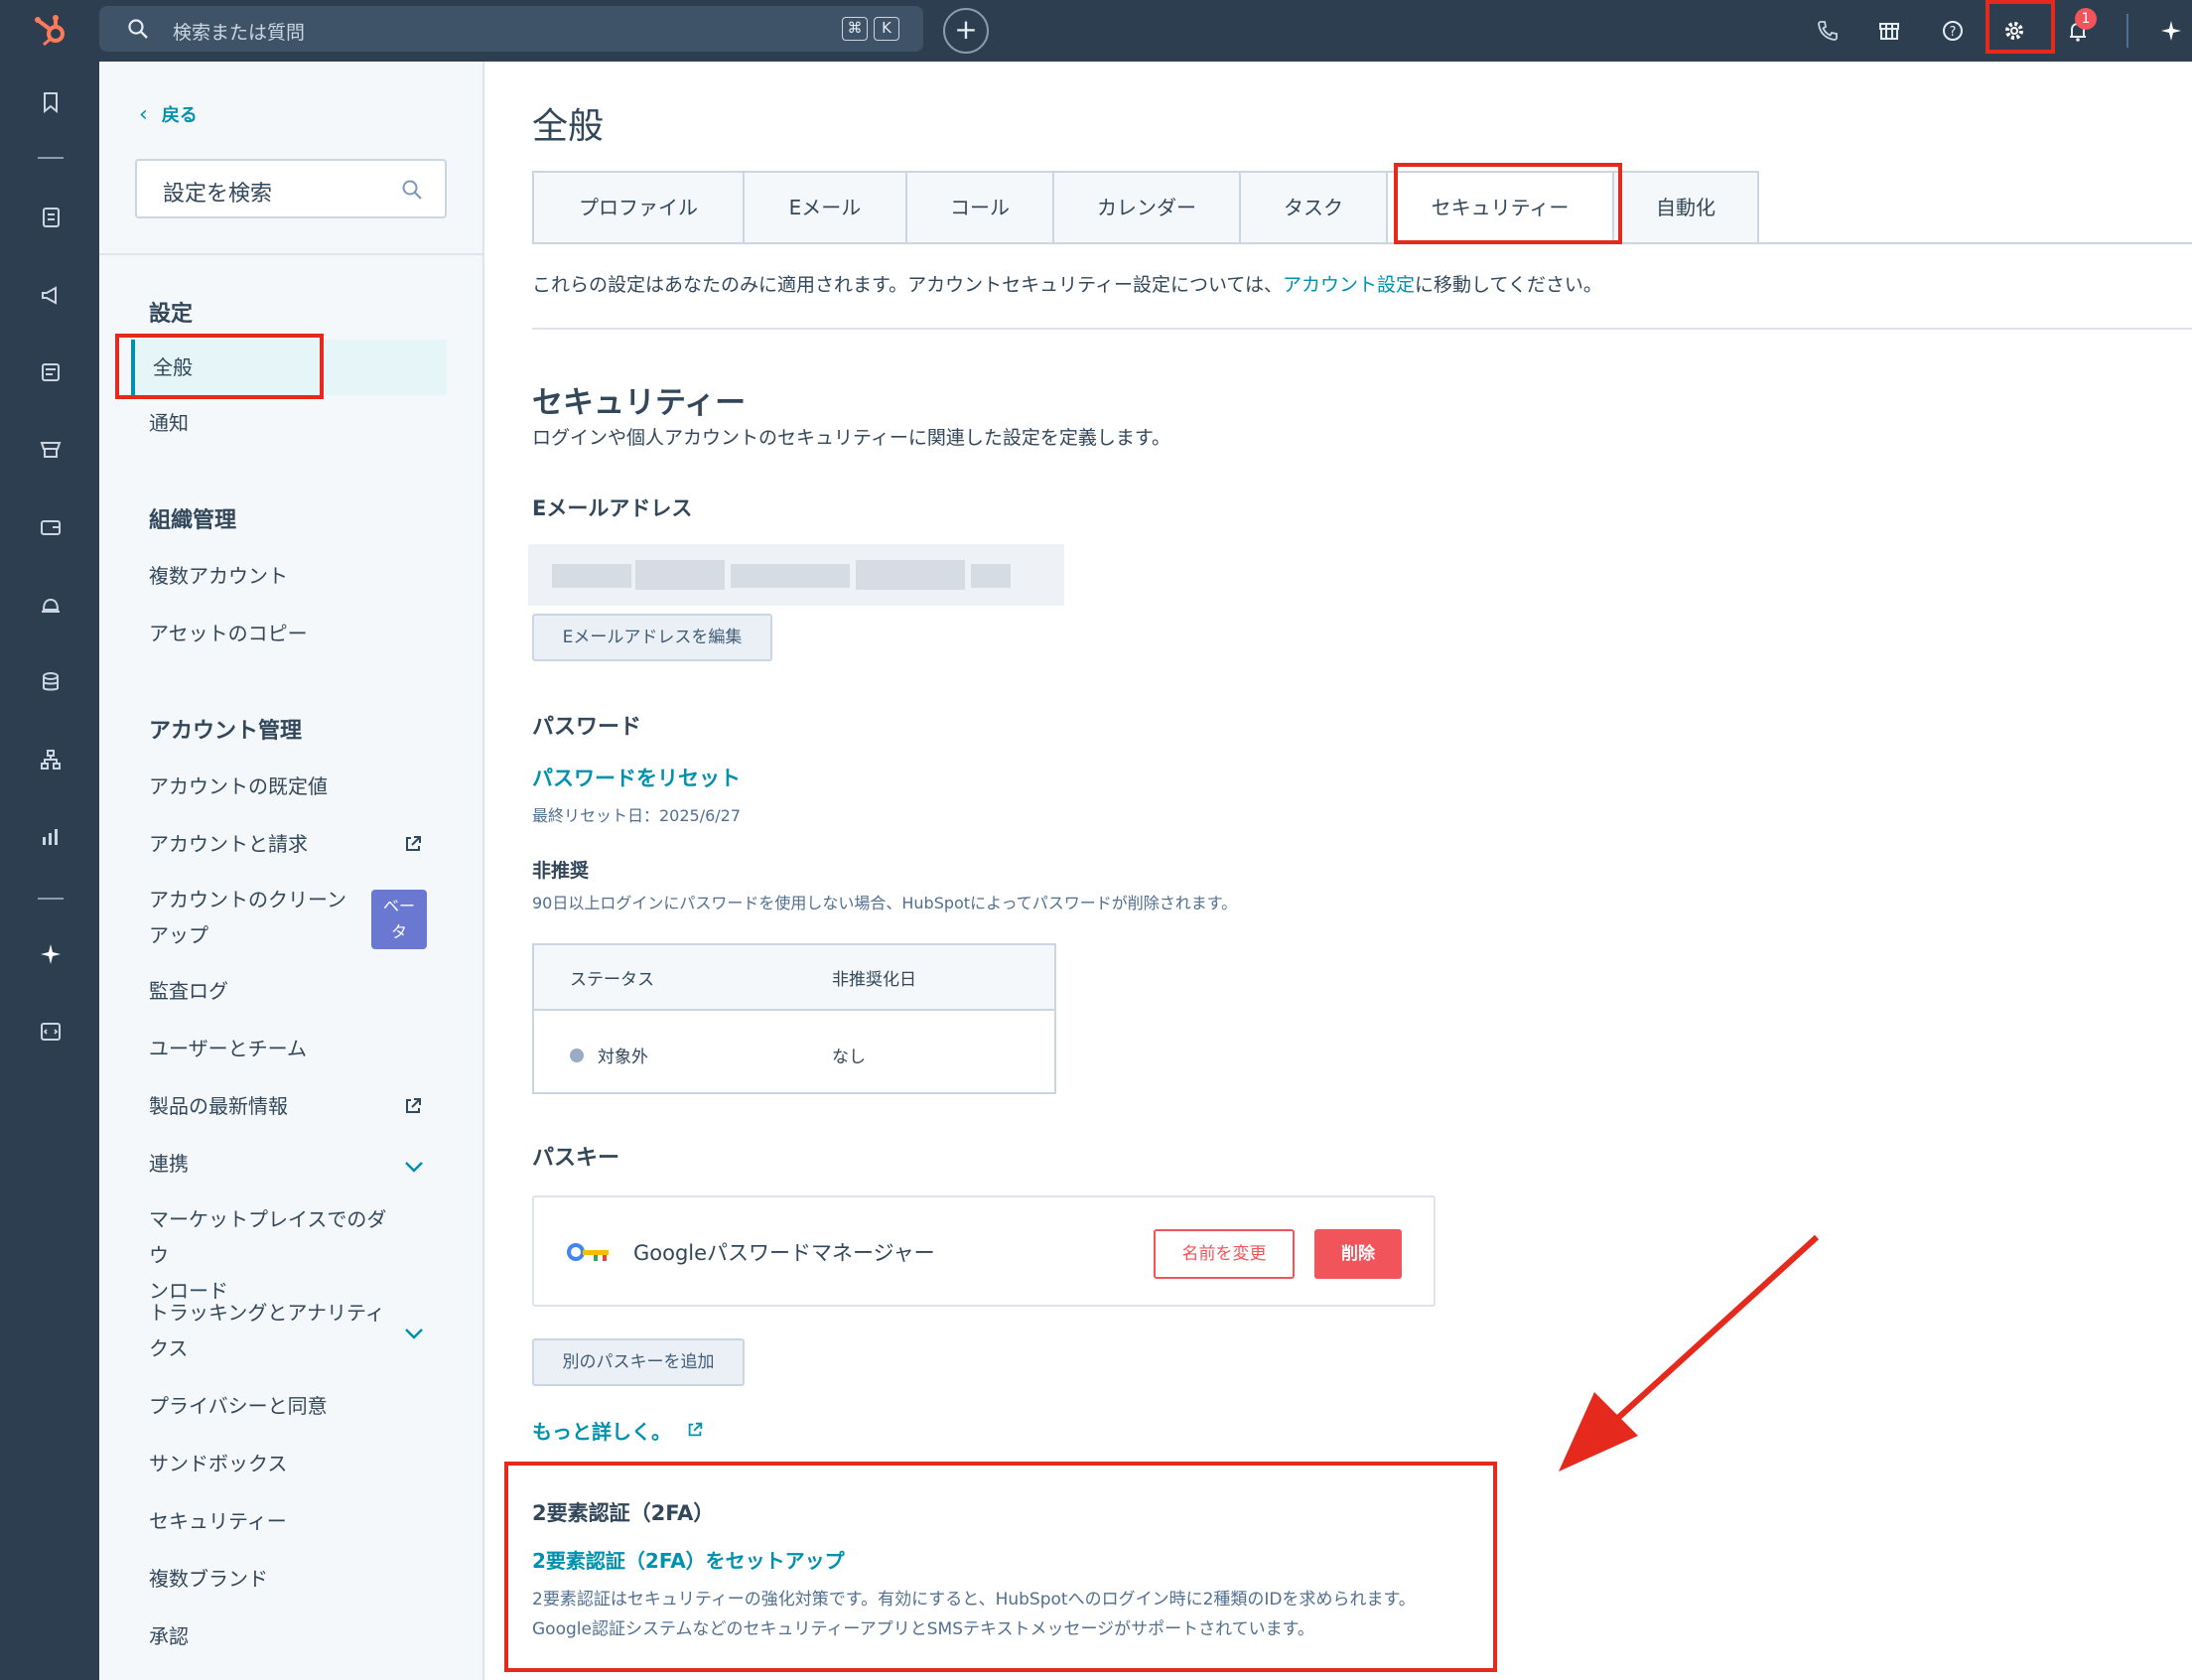  What do you see at coordinates (273, 1463) in the screenshot?
I see `nav-item-sandbox: サンドボックス` at bounding box center [273, 1463].